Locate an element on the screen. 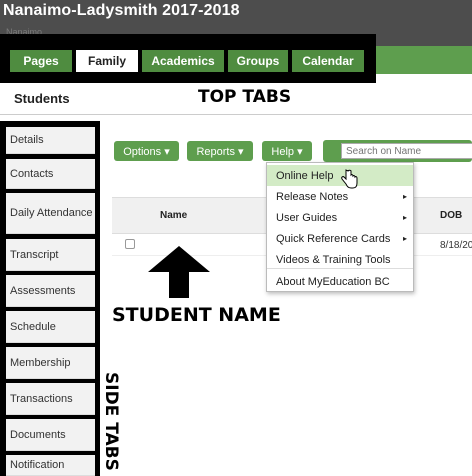 This screenshot has width=472, height=476. menu-item-quick-reference-cards: Quick Reference Cards ▸ is located at coordinates (340, 238).